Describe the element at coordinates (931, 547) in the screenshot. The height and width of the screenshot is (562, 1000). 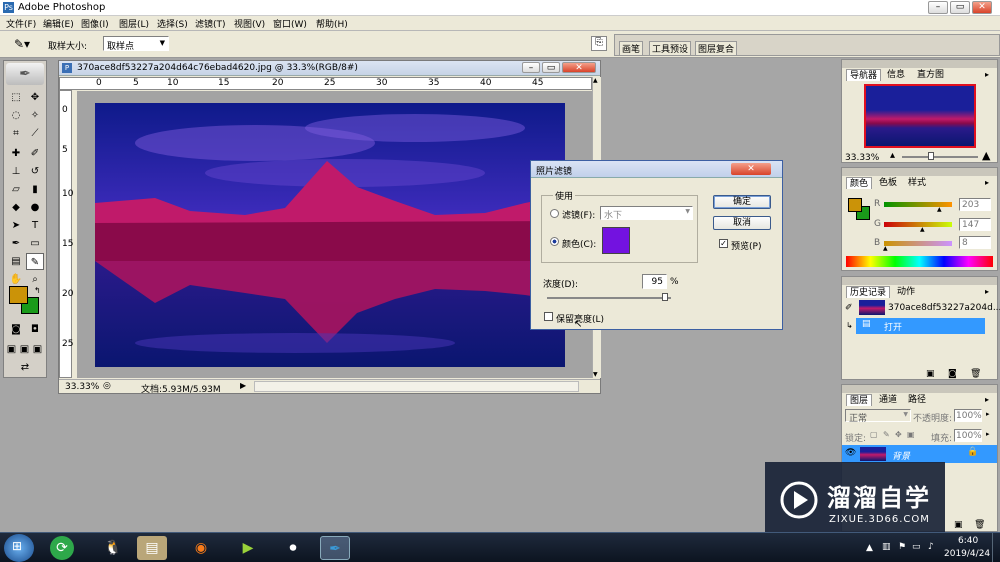
I see `tray-volume-icon: ♪` at that location.